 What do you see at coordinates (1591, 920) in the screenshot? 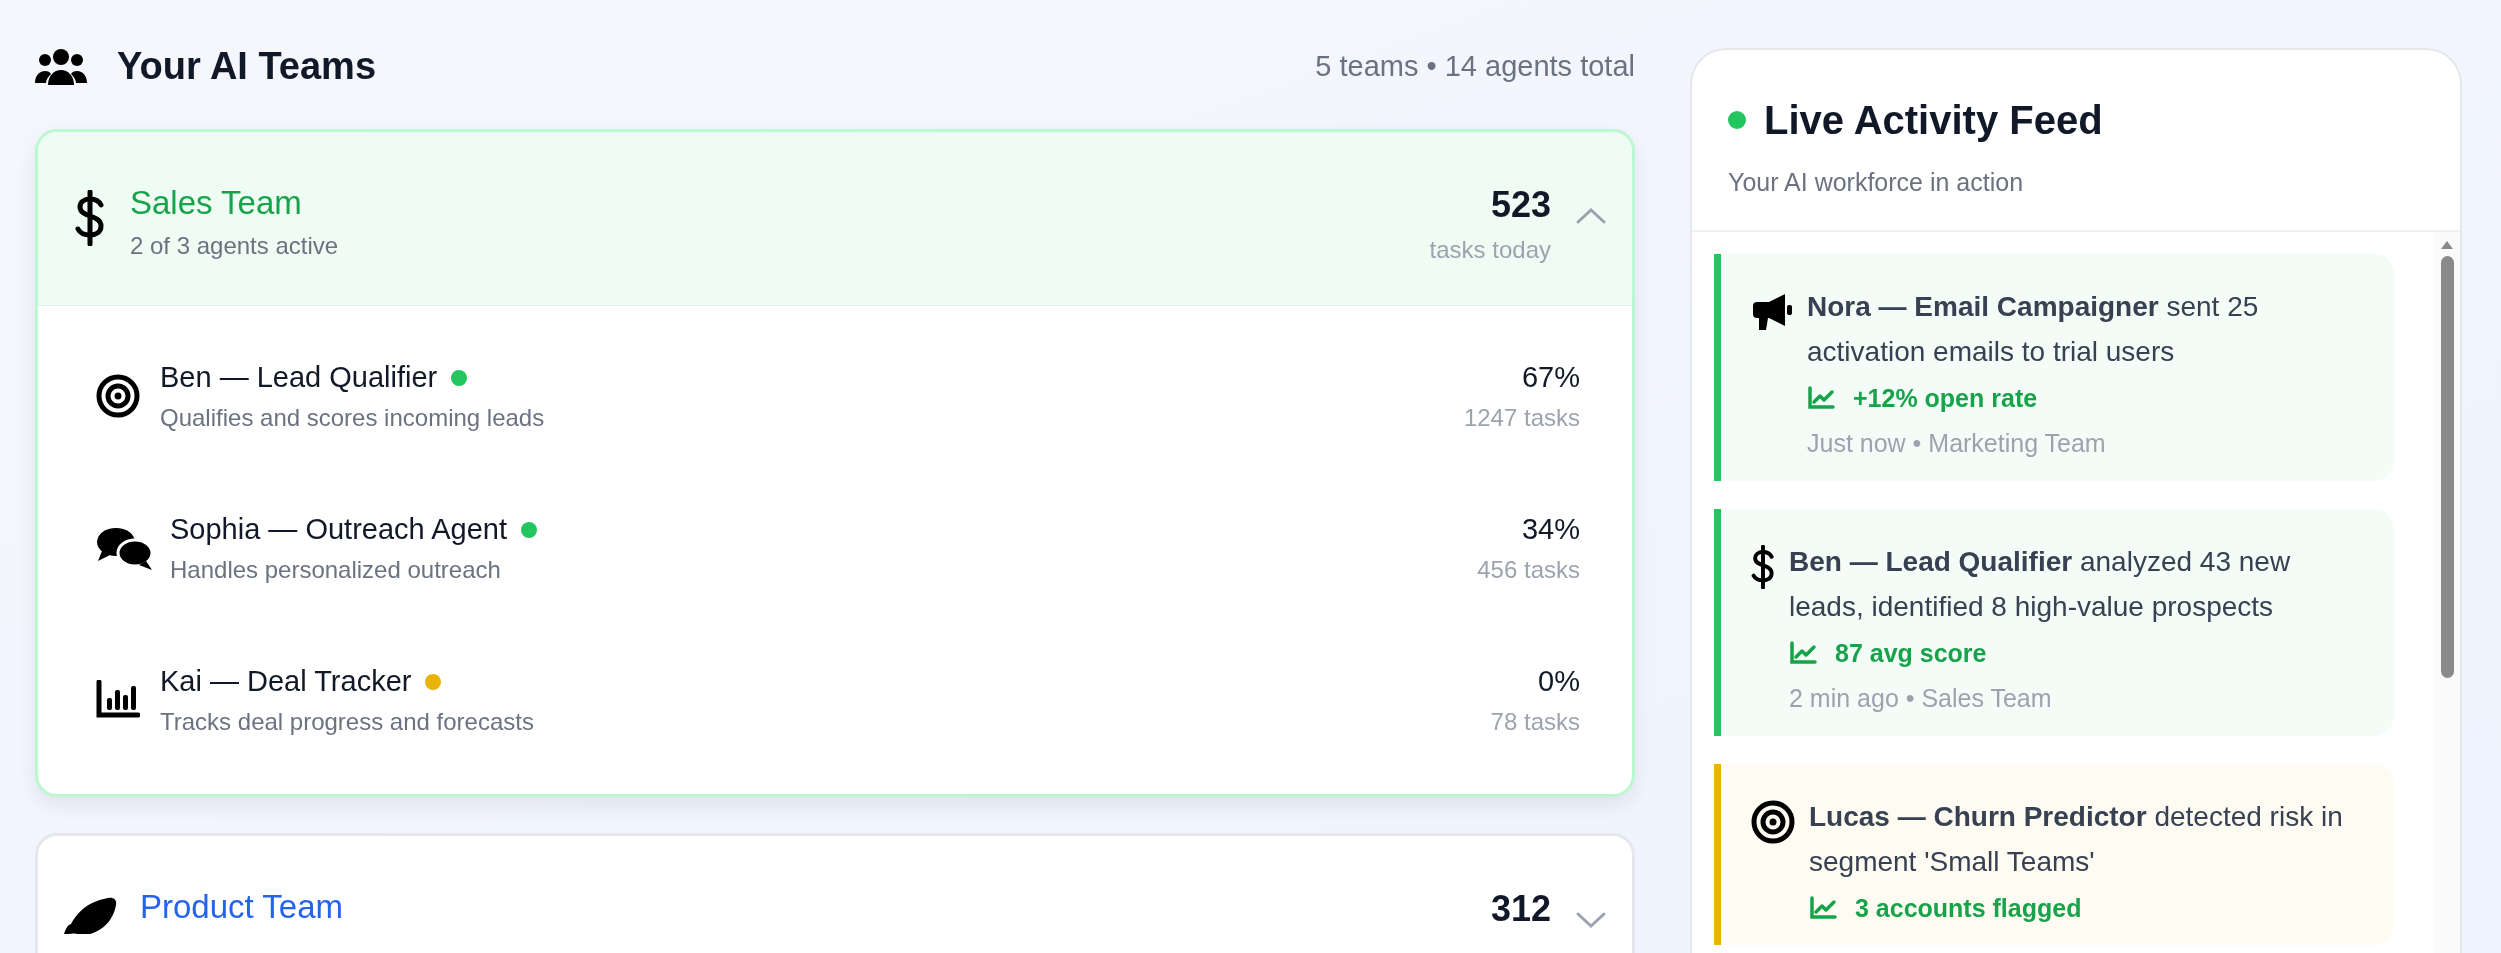
I see `expand-toggle` at bounding box center [1591, 920].